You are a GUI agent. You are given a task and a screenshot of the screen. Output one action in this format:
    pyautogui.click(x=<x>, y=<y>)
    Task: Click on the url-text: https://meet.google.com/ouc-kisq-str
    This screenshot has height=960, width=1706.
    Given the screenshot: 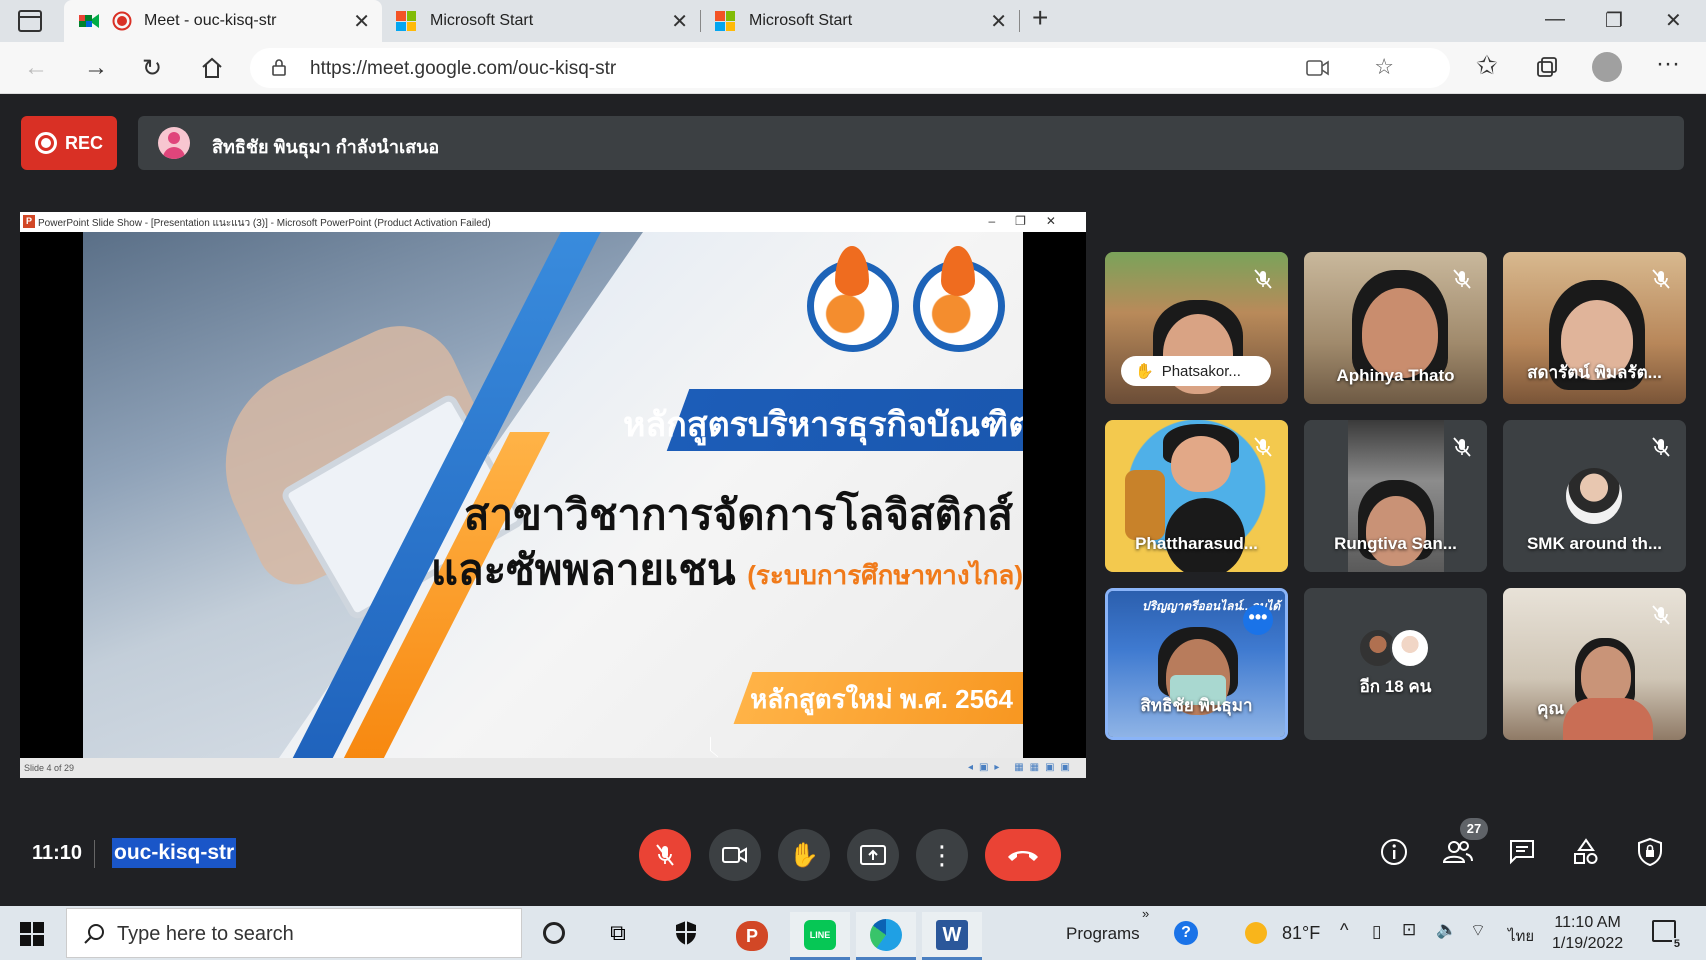 What is the action you would take?
    pyautogui.click(x=463, y=69)
    